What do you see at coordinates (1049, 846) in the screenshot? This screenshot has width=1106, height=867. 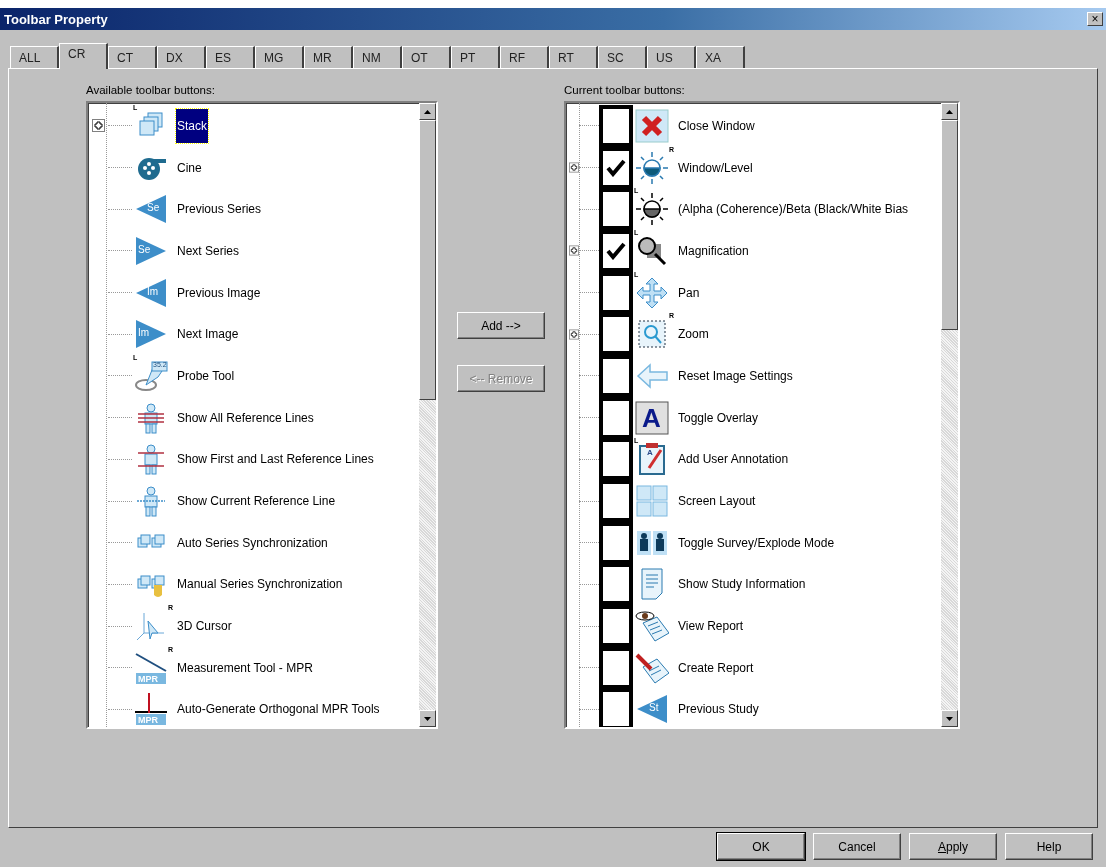 I see `dialog-button: Help` at bounding box center [1049, 846].